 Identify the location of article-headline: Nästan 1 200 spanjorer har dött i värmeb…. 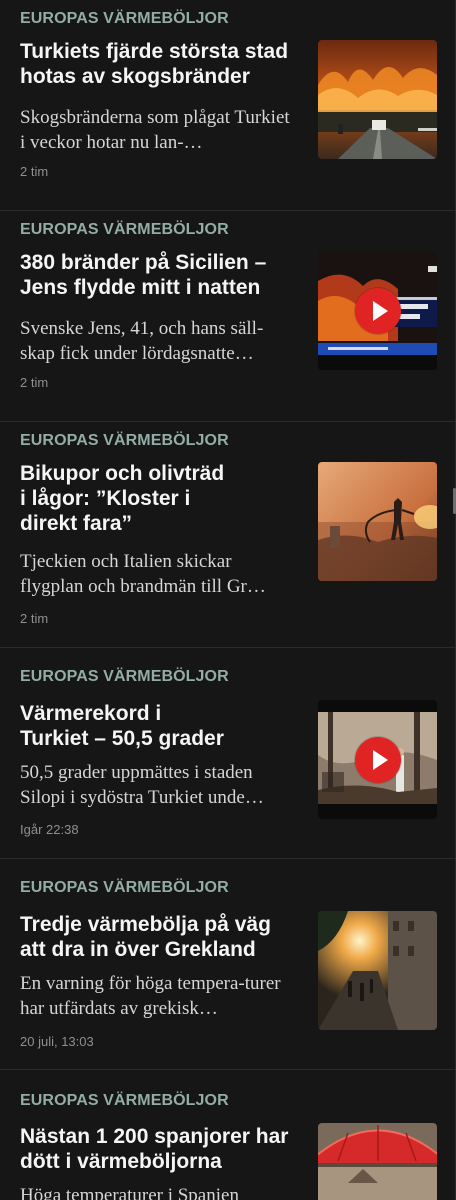
(160, 1149).